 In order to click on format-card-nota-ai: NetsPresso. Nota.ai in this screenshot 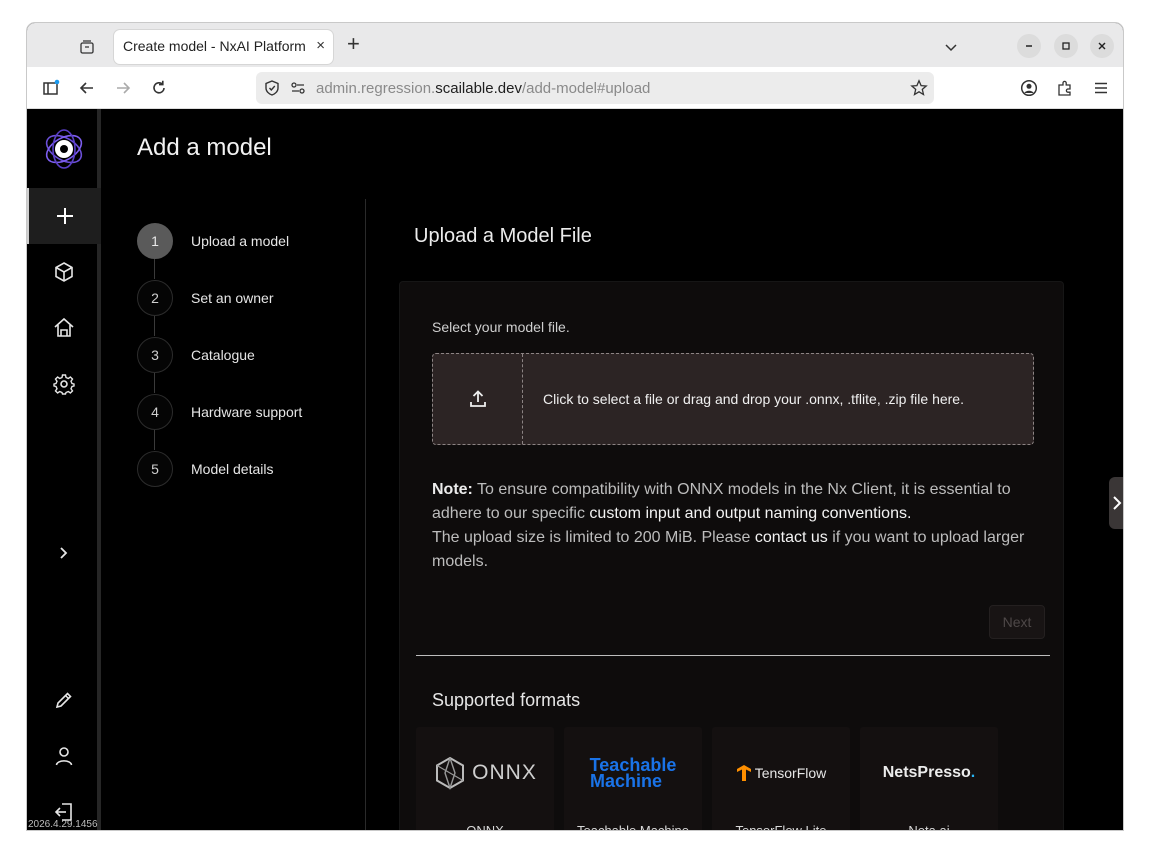, I will do `click(929, 779)`.